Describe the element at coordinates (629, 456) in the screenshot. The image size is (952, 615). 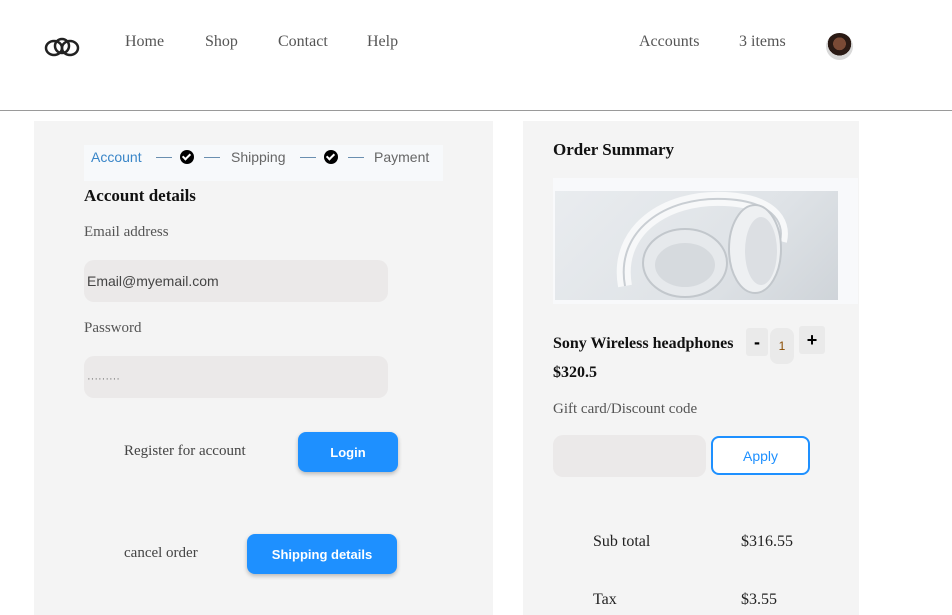
I see `discount-code-input` at that location.